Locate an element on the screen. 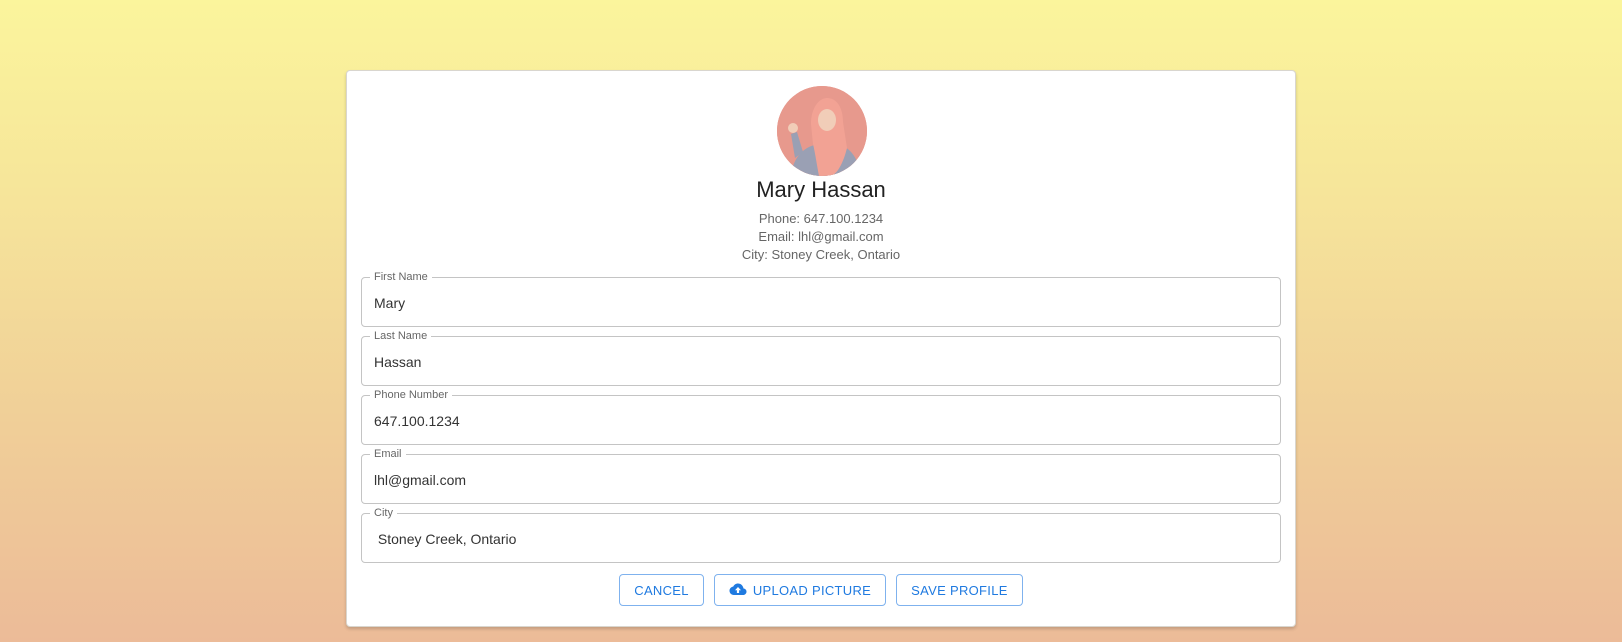 This screenshot has width=1622, height=642. upload-picture-button-label: UPLOAD PICTURE is located at coordinates (812, 590).